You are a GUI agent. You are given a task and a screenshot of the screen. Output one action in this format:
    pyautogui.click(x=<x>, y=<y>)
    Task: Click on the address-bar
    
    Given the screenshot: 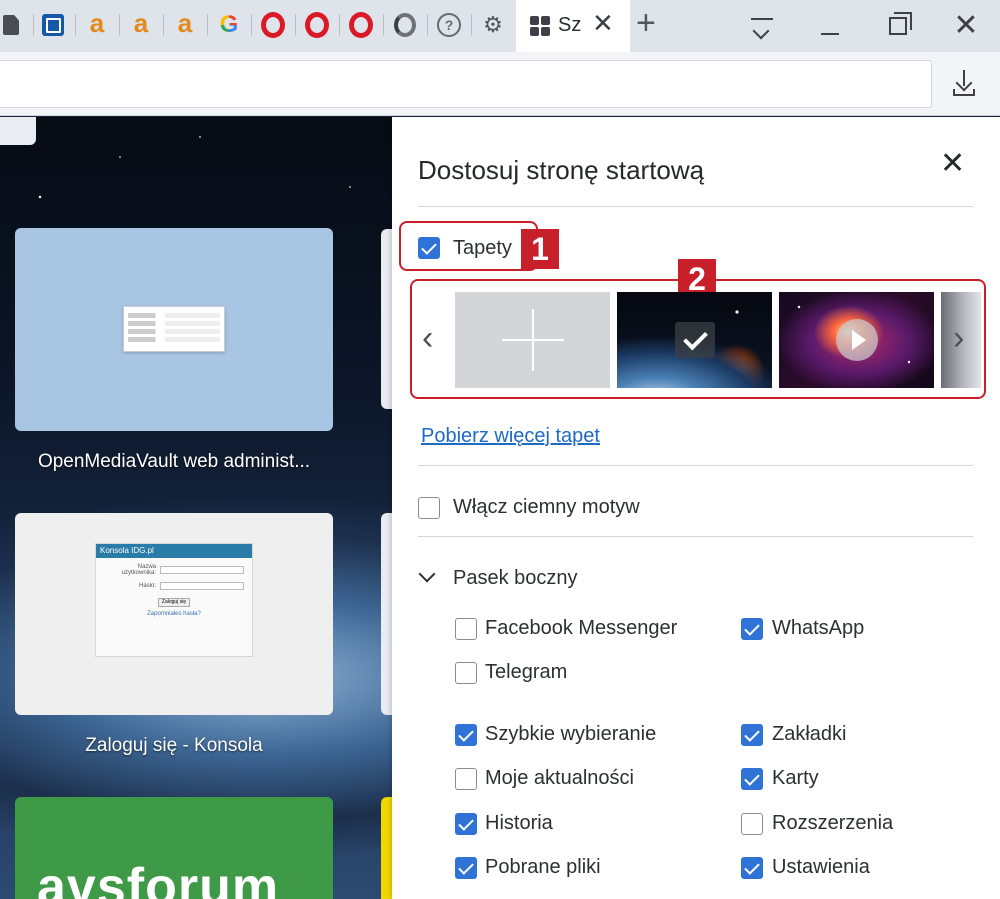 What is the action you would take?
    pyautogui.click(x=500, y=84)
    